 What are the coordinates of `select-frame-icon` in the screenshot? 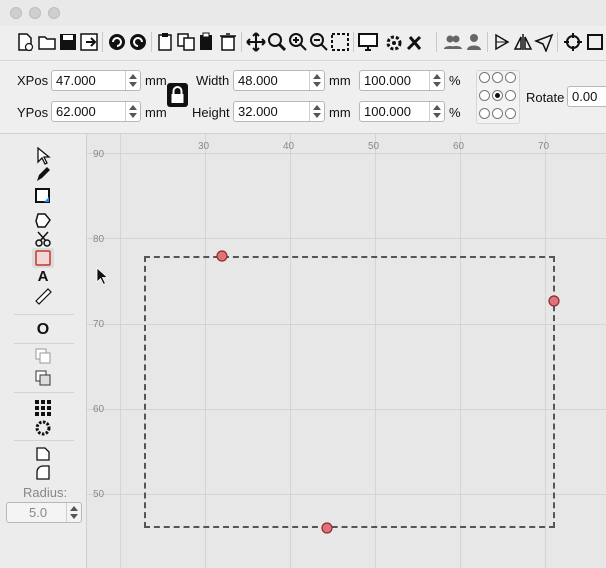 It's located at (340, 42).